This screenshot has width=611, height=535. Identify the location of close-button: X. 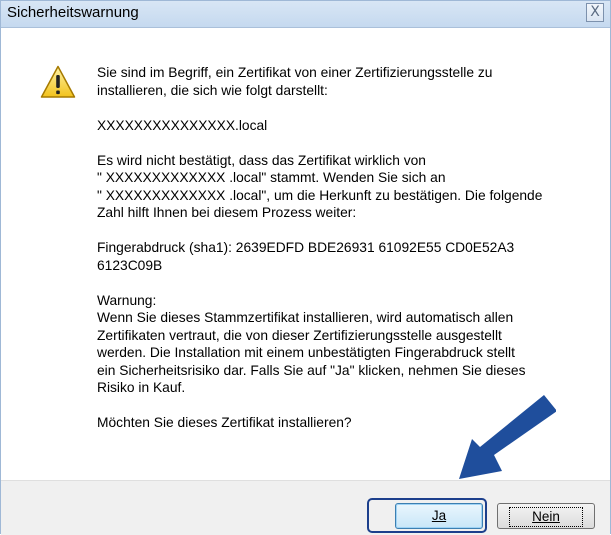
(595, 12).